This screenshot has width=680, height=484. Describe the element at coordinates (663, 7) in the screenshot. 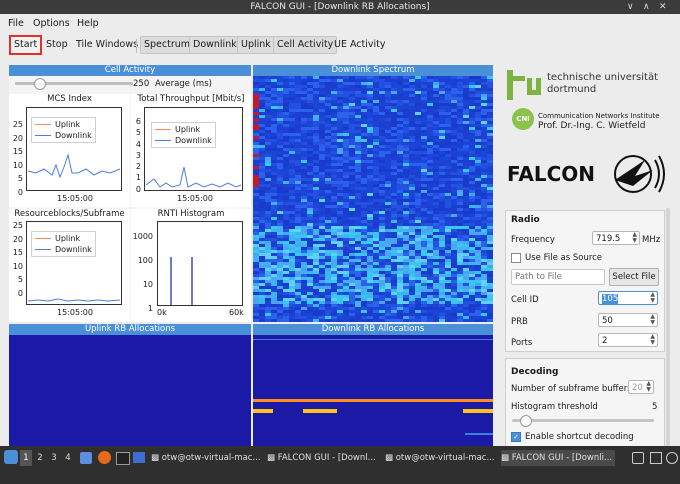

I see `close-icon: ✕` at that location.